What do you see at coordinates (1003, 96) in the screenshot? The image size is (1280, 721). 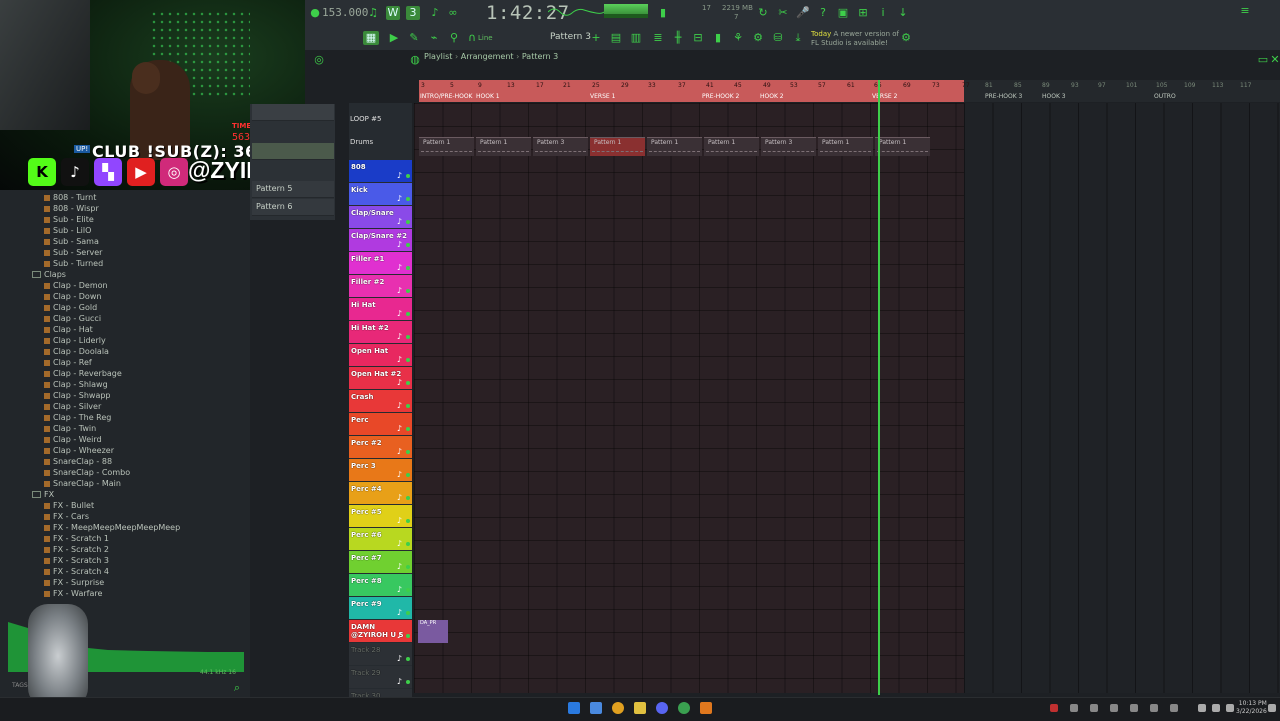 I see `arrangement-marker: PRE-HOOK 3` at bounding box center [1003, 96].